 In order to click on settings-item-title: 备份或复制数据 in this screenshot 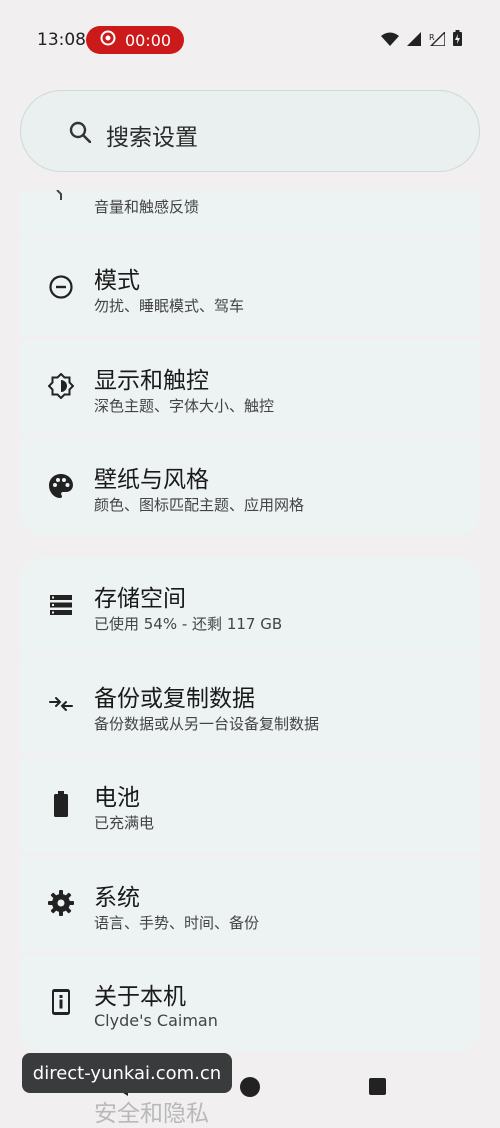, I will do `click(174, 699)`.